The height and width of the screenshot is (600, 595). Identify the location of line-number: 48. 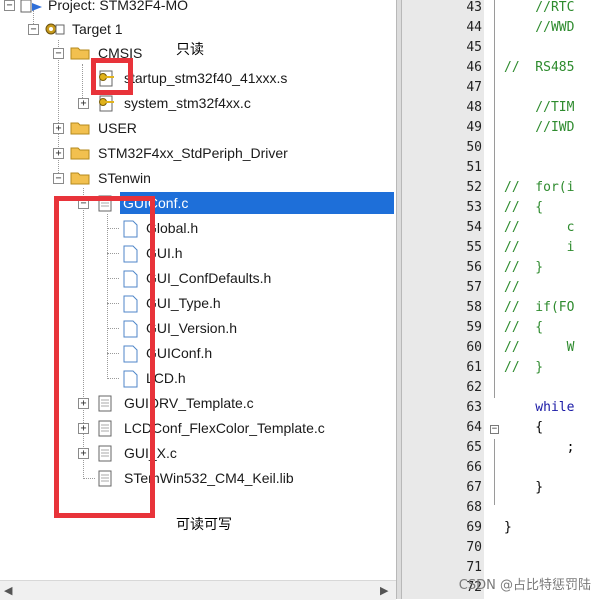
(474, 107).